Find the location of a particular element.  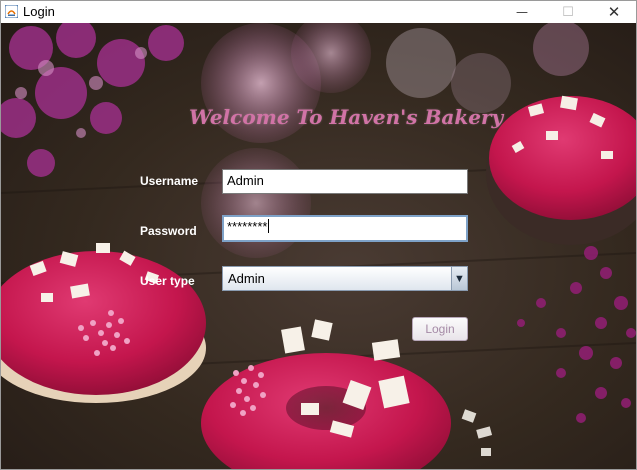

minimize-button: — is located at coordinates (522, 12).